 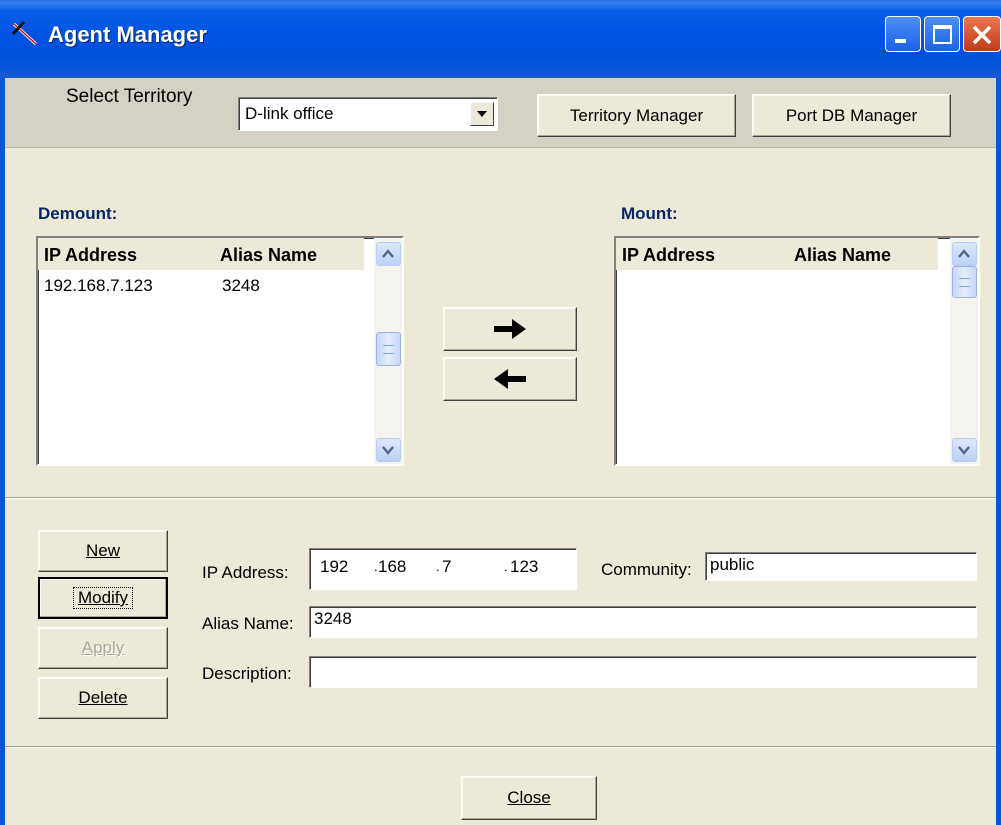 I want to click on alias-name-label: Alias Name:, so click(x=248, y=623).